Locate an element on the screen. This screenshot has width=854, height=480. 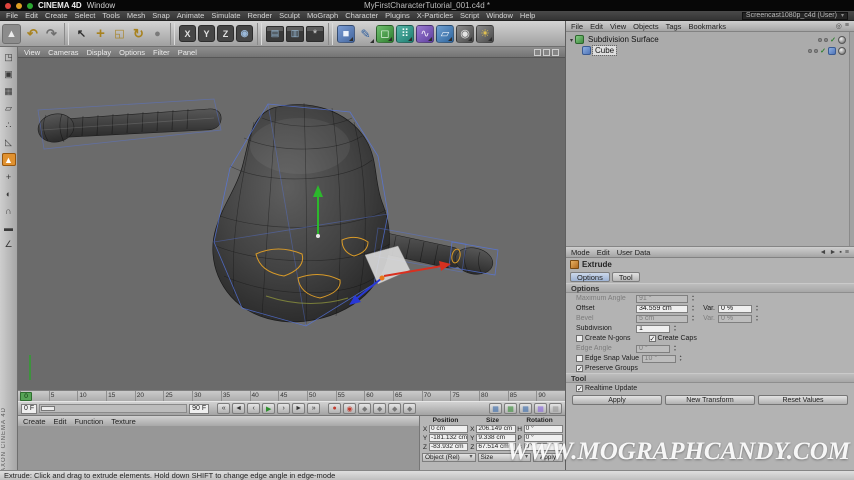
prev-frame-button: ‹ is located at coordinates (254, 408).